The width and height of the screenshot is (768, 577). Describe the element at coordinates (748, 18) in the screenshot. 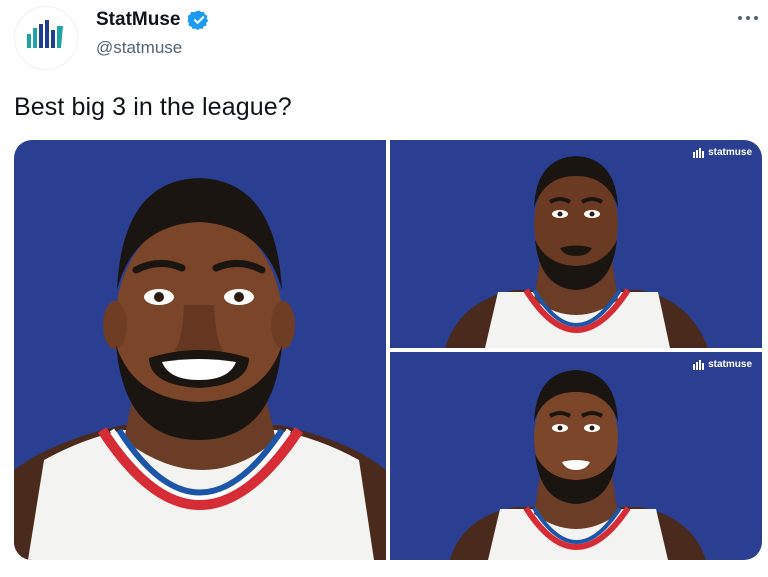

I see `more-options-icon` at that location.